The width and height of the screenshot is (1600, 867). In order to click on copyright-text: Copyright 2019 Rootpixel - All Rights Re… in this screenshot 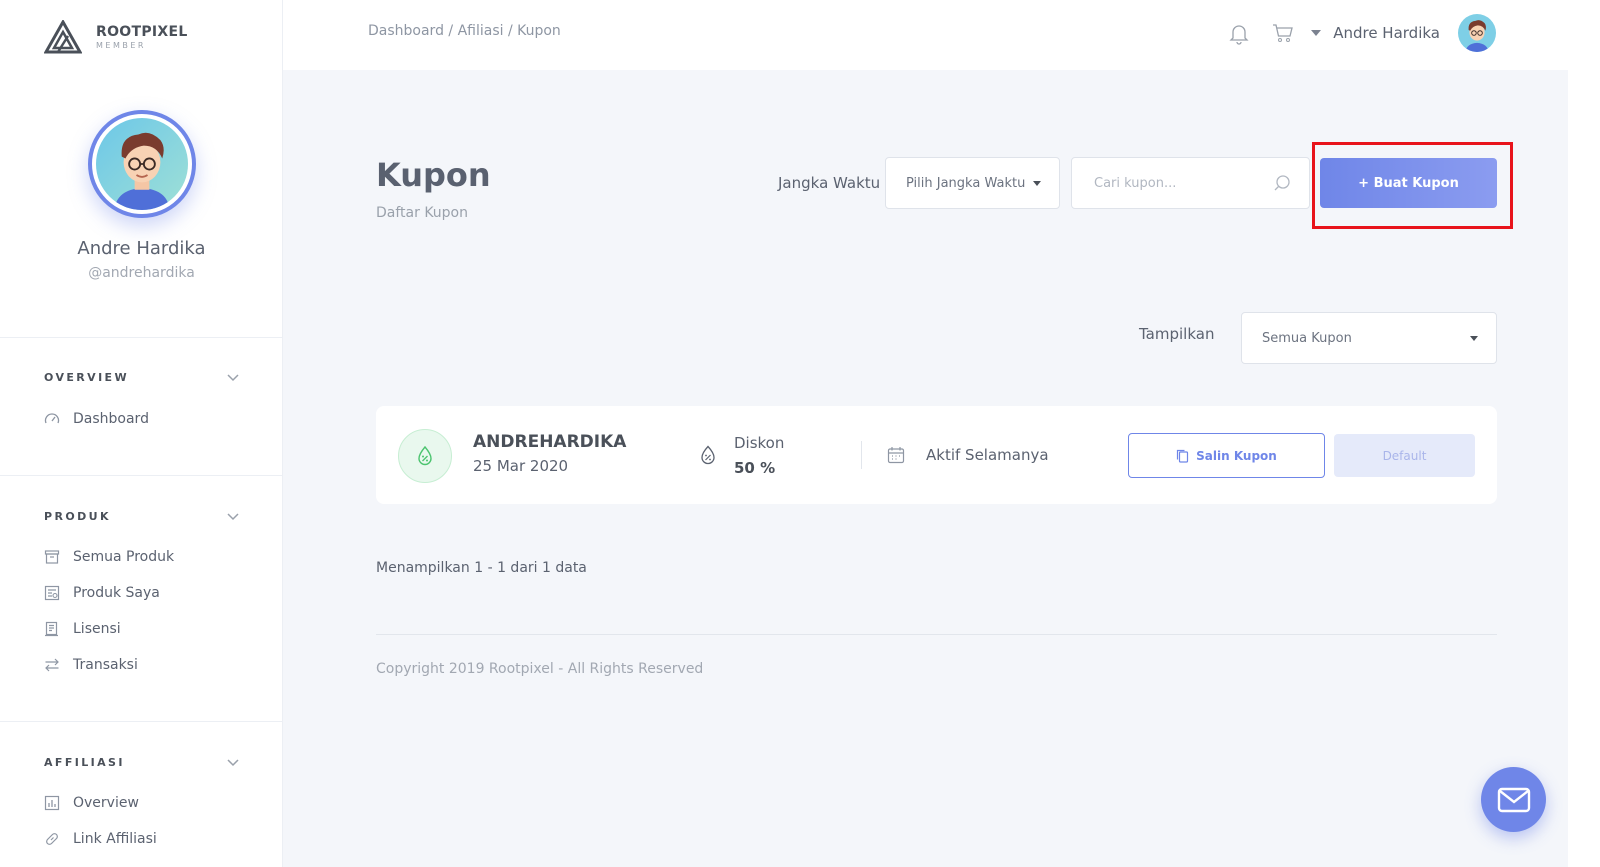, I will do `click(540, 669)`.